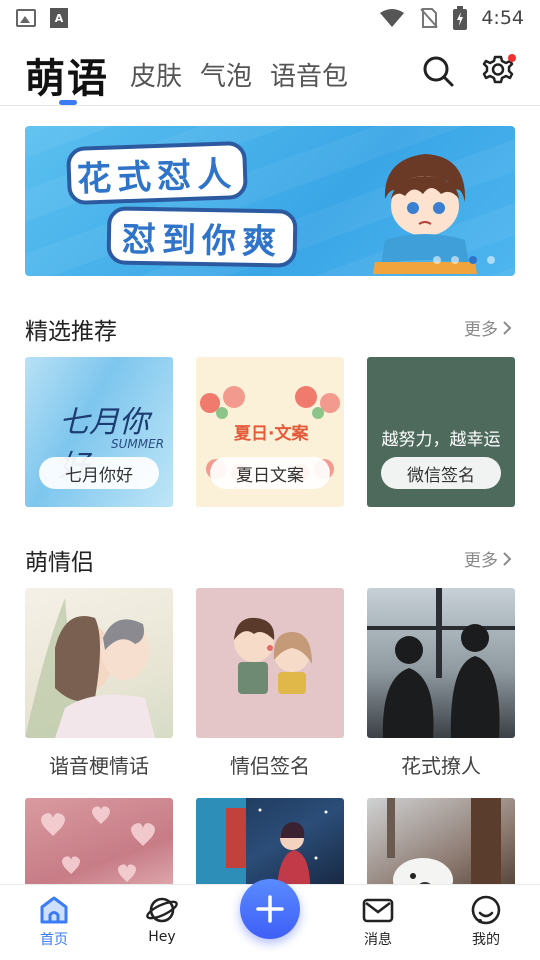 This screenshot has width=540, height=960. What do you see at coordinates (26, 18) in the screenshot?
I see `image-icon` at bounding box center [26, 18].